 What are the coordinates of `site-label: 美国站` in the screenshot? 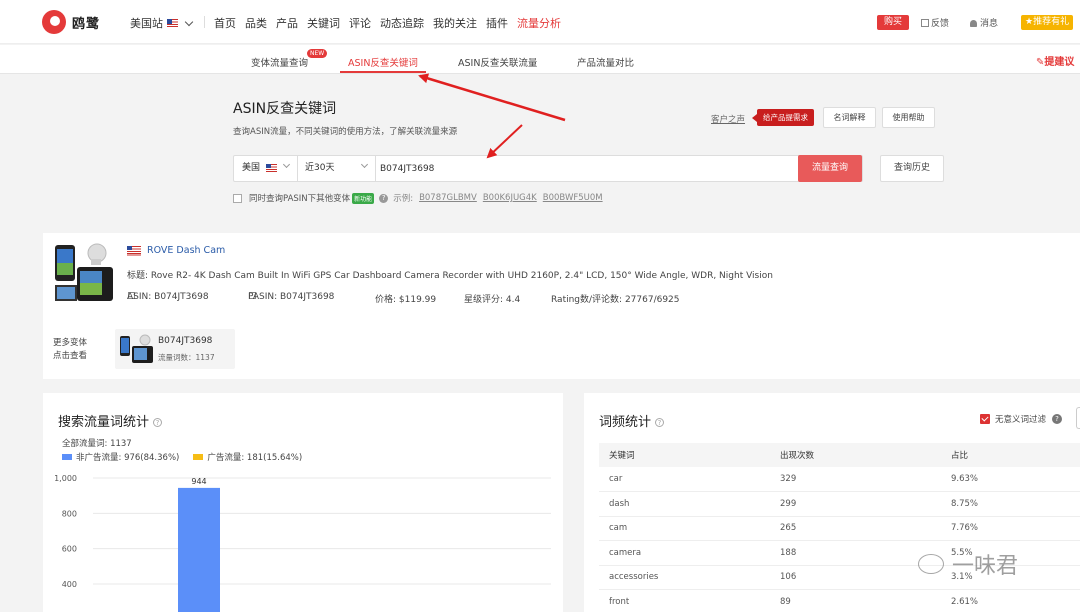 It's located at (146, 23).